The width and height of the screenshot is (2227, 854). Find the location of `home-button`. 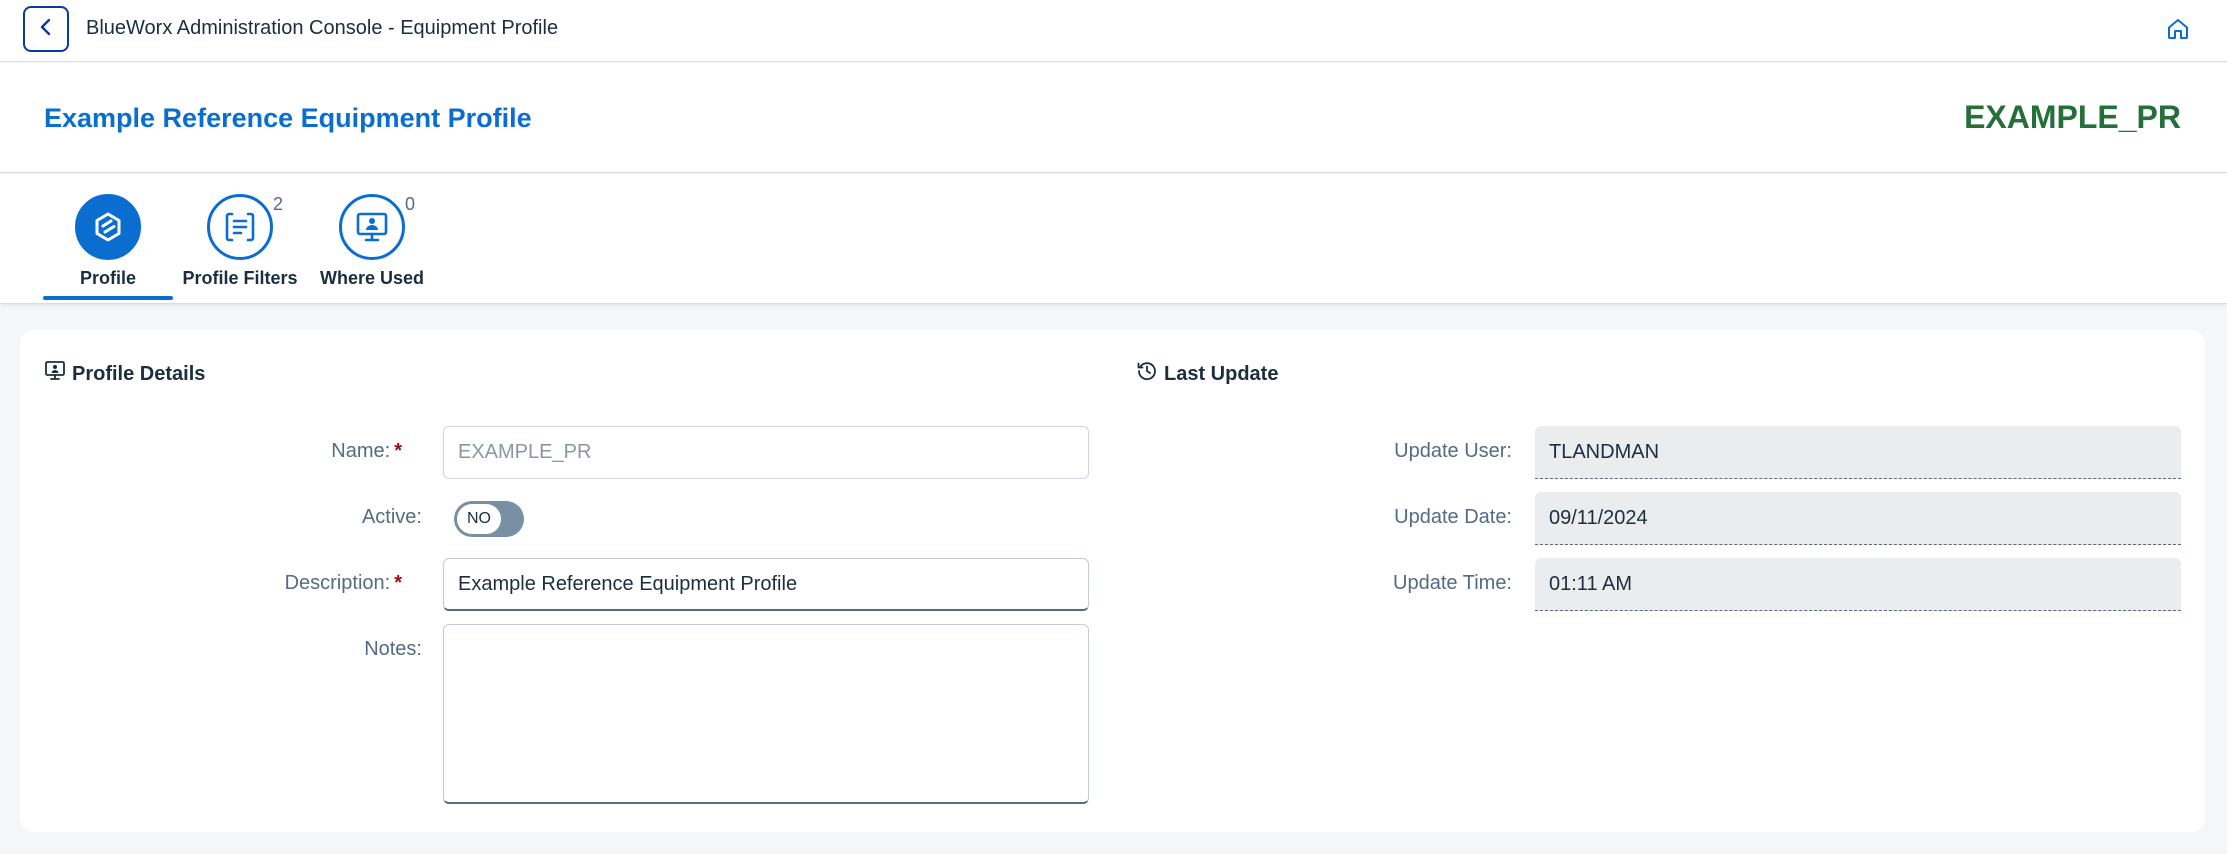

home-button is located at coordinates (2178, 31).